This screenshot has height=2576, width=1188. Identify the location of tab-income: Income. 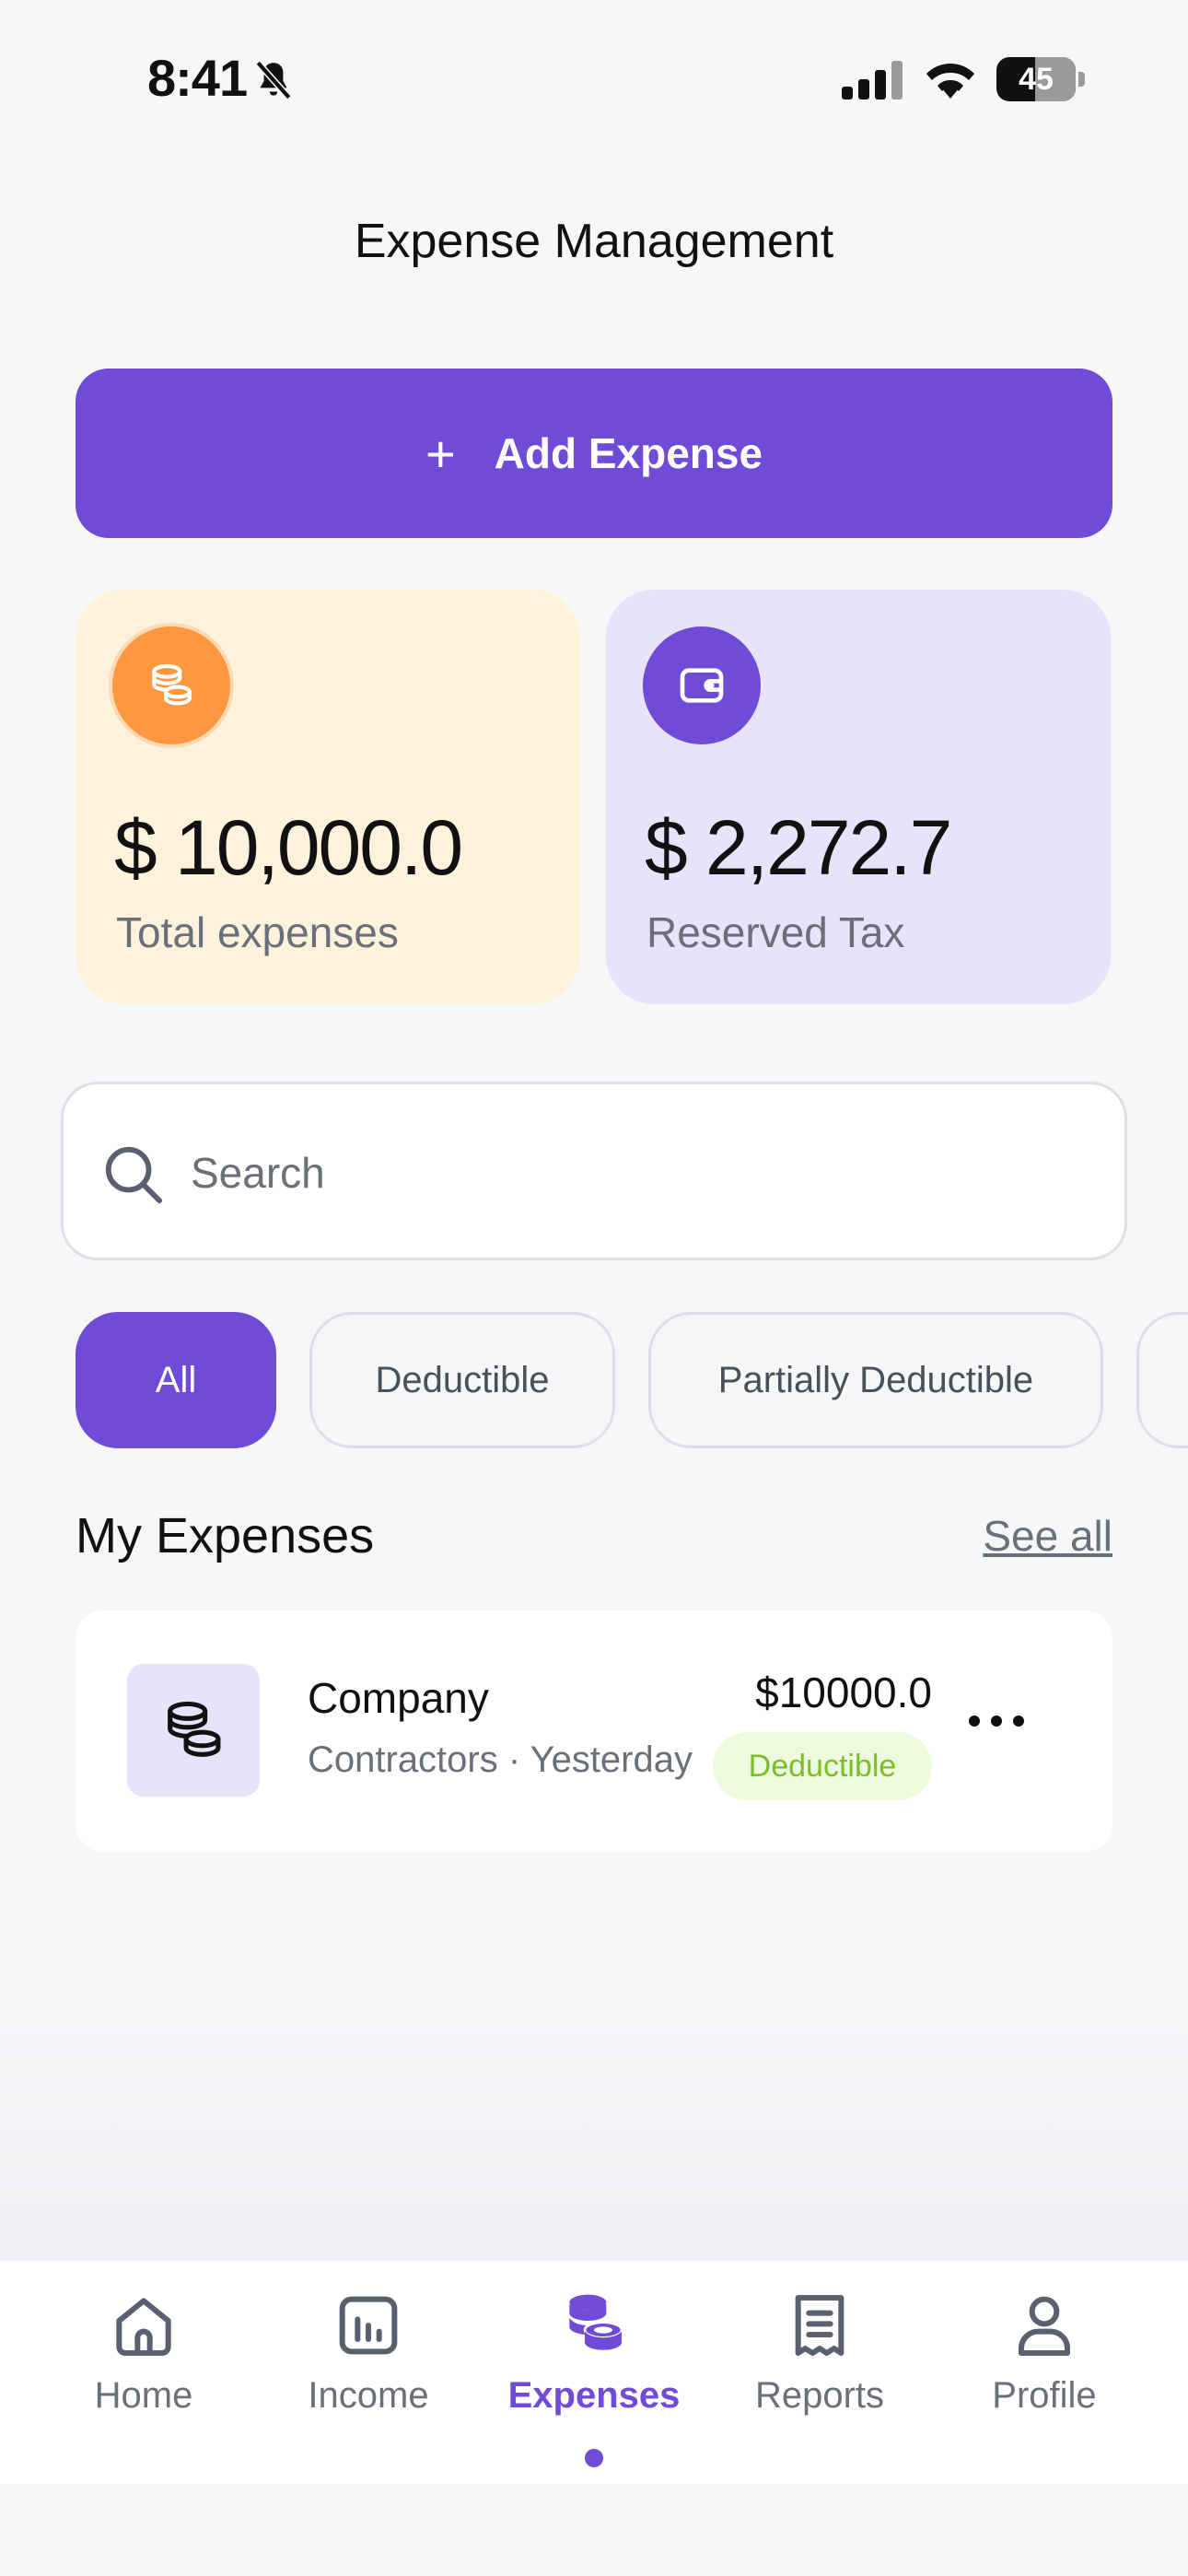
(369, 2381).